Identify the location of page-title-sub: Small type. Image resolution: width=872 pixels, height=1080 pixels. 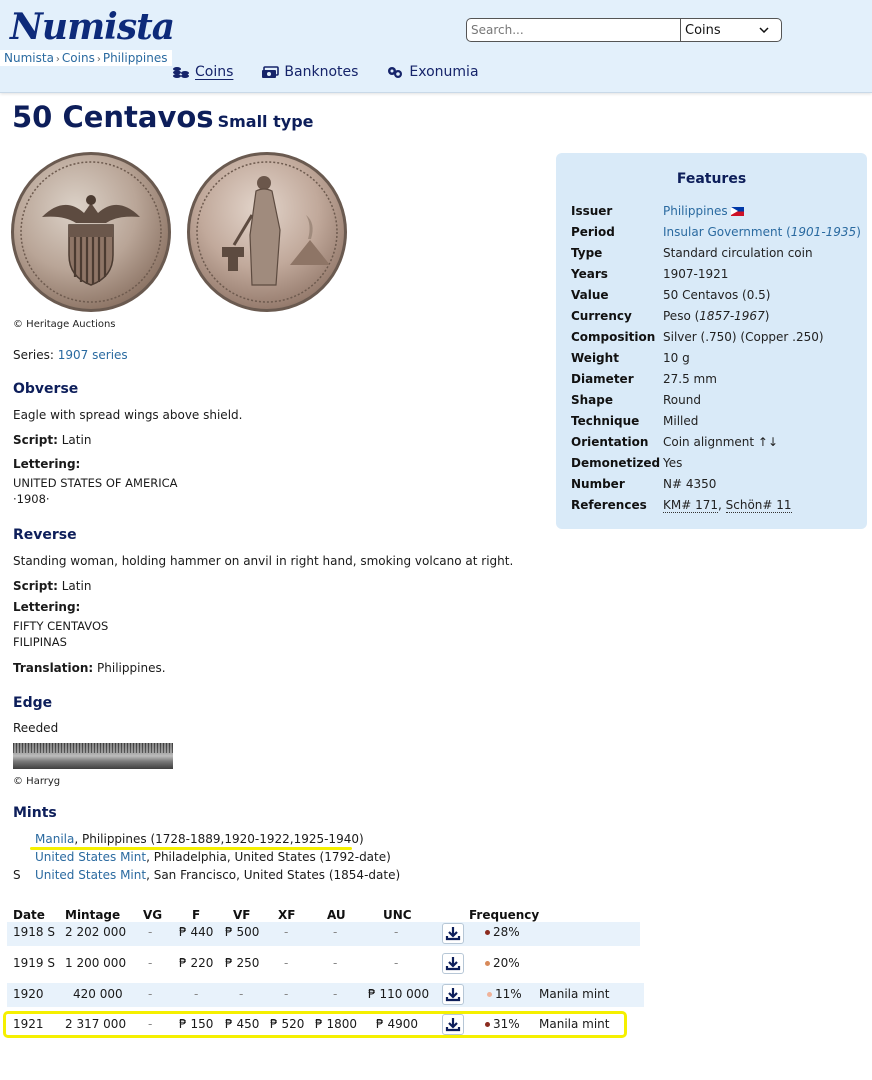
(265, 121).